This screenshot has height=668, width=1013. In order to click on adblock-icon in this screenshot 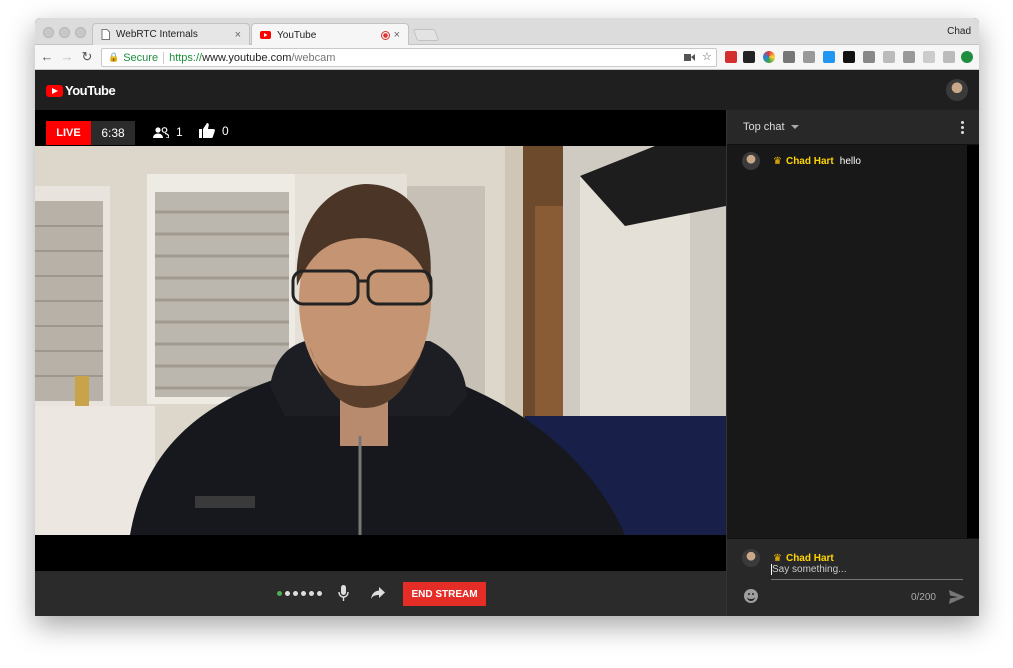, I will do `click(731, 57)`.